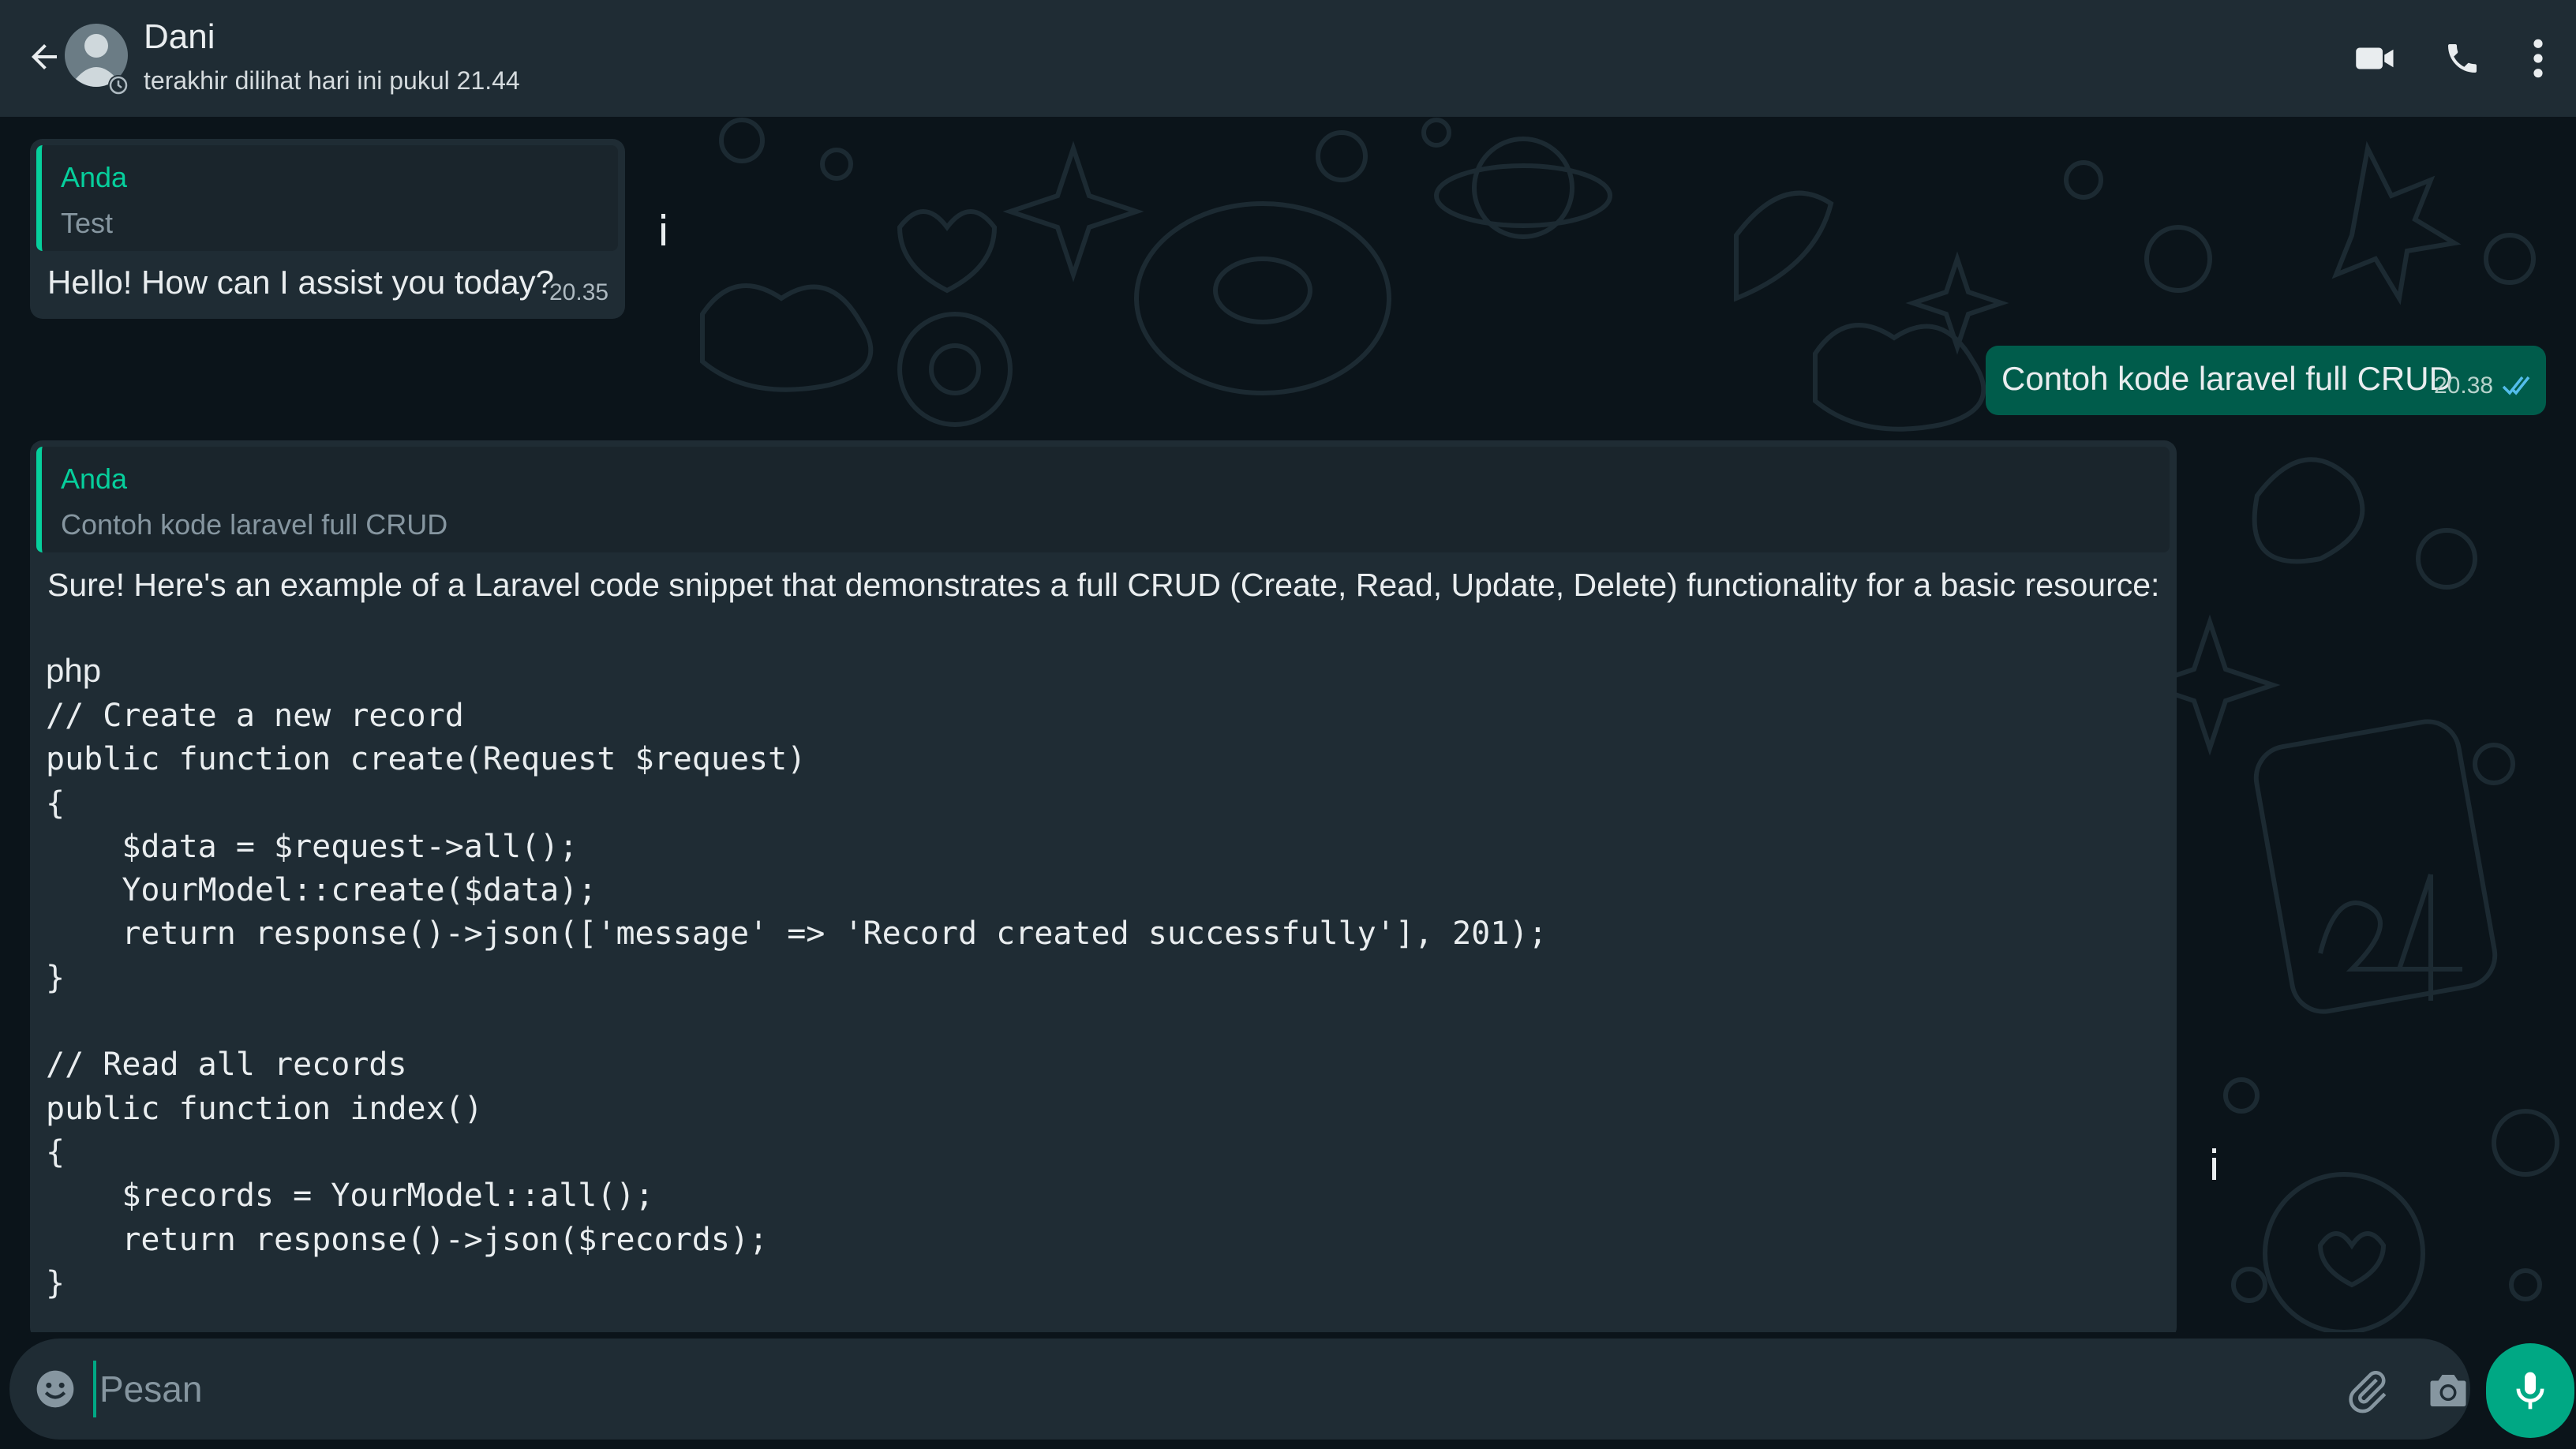 This screenshot has height=1449, width=2576. What do you see at coordinates (74, 670) in the screenshot?
I see `code-language-label: php` at bounding box center [74, 670].